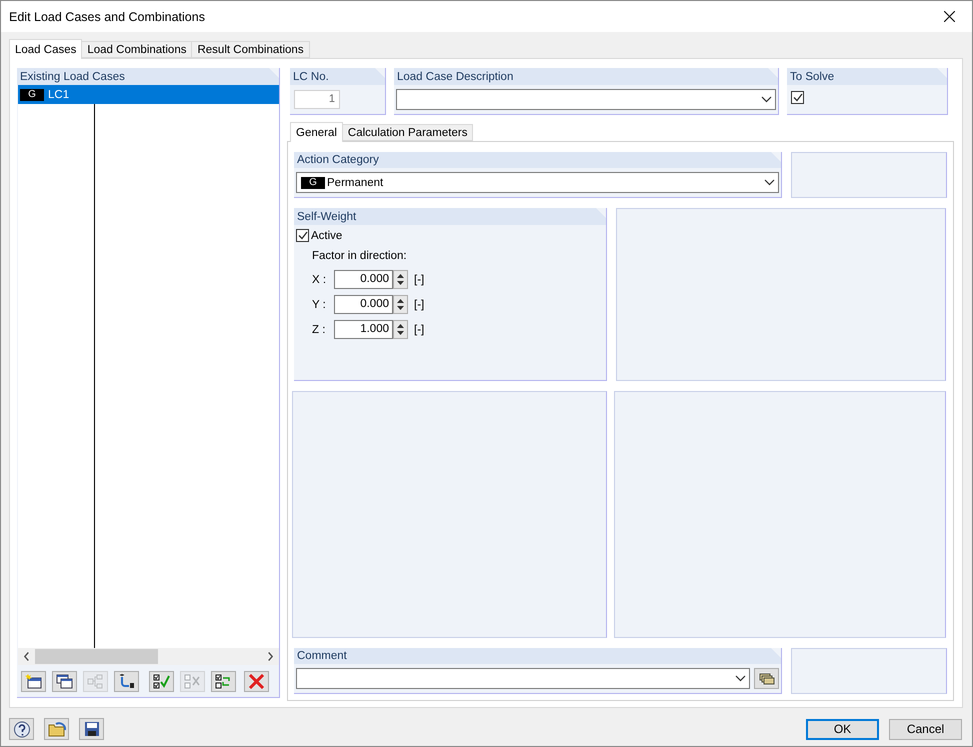  I want to click on stacked-folders-icon, so click(766, 678).